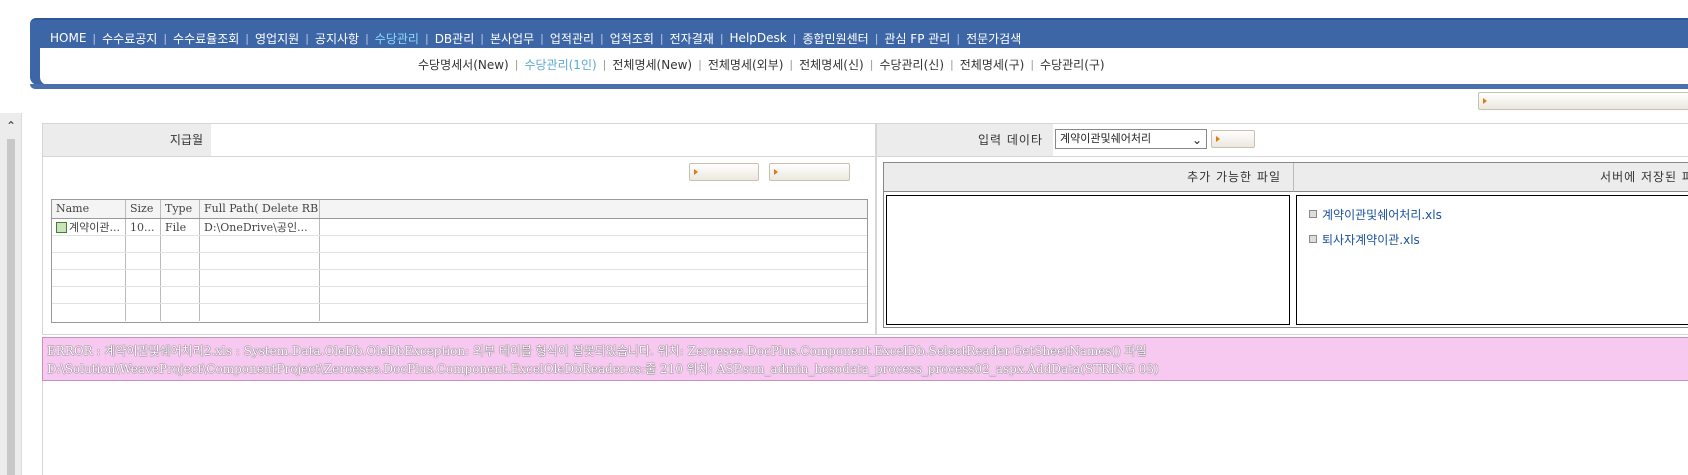 The image size is (1688, 475). I want to click on apply-button, so click(1233, 139).